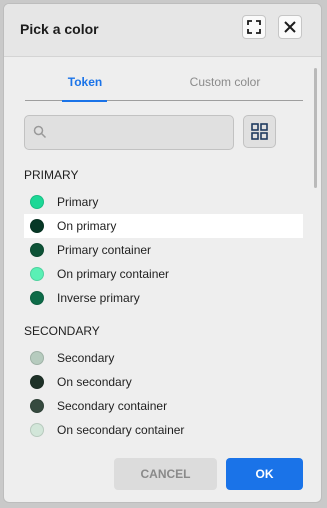 This screenshot has height=508, width=327. What do you see at coordinates (62, 331) in the screenshot?
I see `section-label-secondary: SECONDARY` at bounding box center [62, 331].